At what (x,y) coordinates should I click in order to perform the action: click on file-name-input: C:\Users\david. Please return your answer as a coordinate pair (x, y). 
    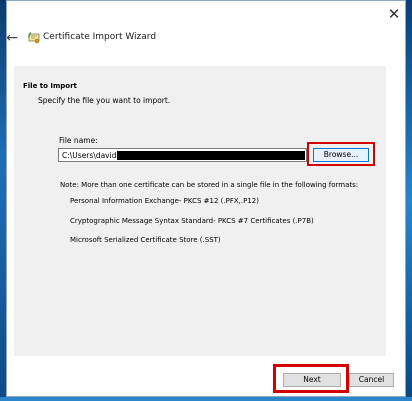
    Looking at the image, I should click on (182, 155).